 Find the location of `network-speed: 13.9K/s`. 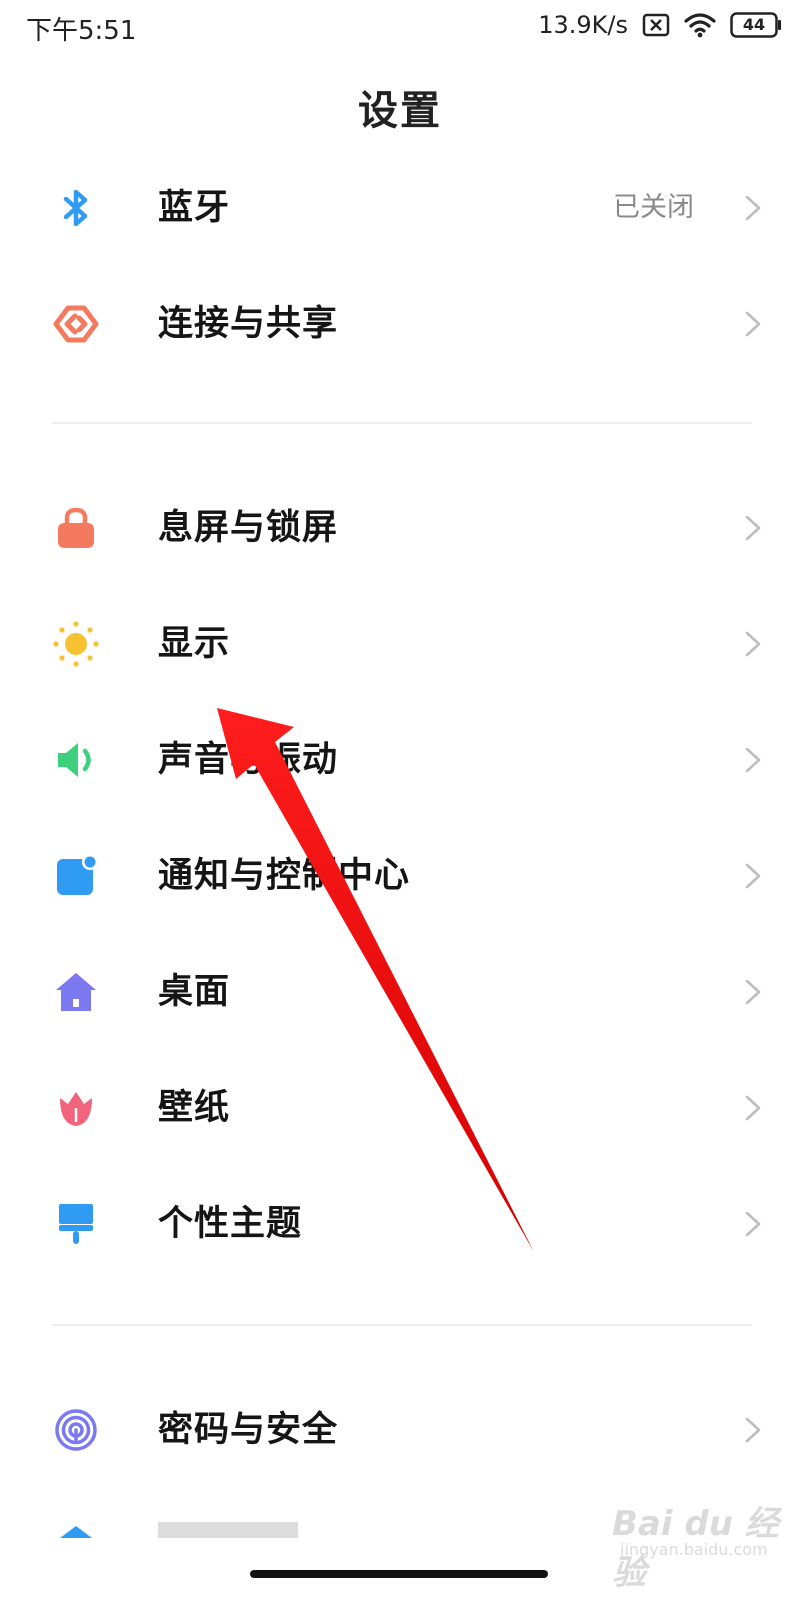

network-speed: 13.9K/s is located at coordinates (583, 25).